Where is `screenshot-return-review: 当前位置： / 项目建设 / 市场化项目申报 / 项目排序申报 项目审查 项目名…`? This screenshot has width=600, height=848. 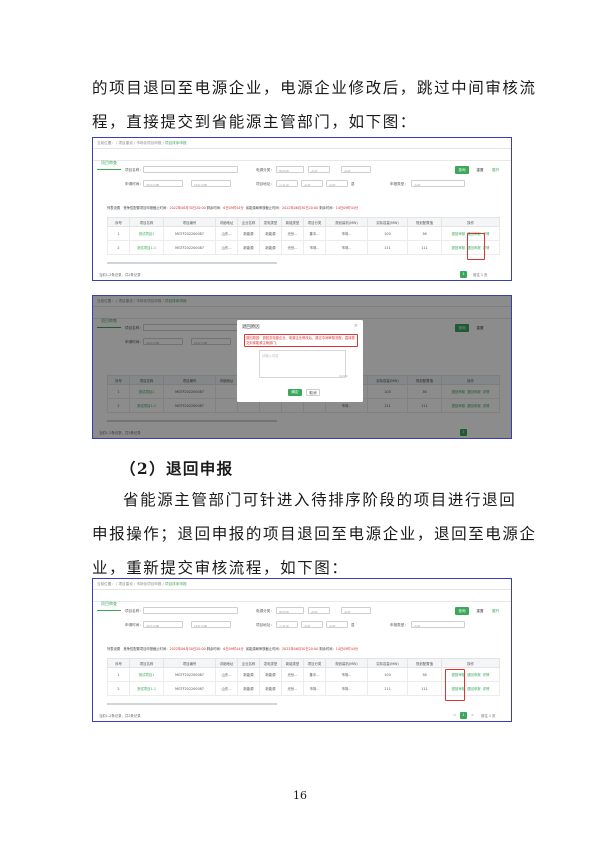
screenshot-return-review: 当前位置： / 项目建设 / 市场化项目申报 / 项目排序申报 项目审查 项目名… is located at coordinates (302, 209).